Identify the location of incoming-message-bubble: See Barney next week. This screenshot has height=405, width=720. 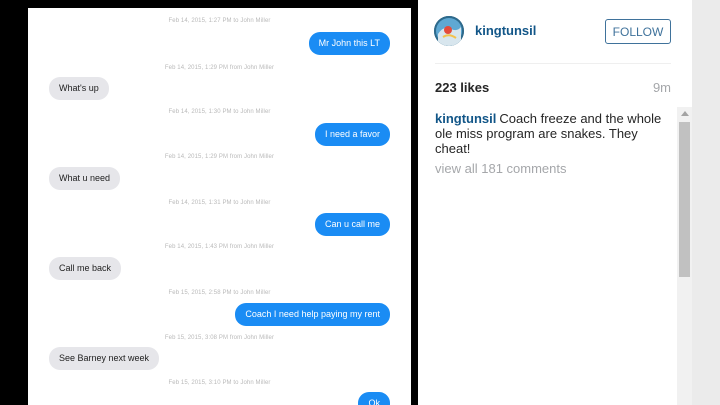
(104, 358).